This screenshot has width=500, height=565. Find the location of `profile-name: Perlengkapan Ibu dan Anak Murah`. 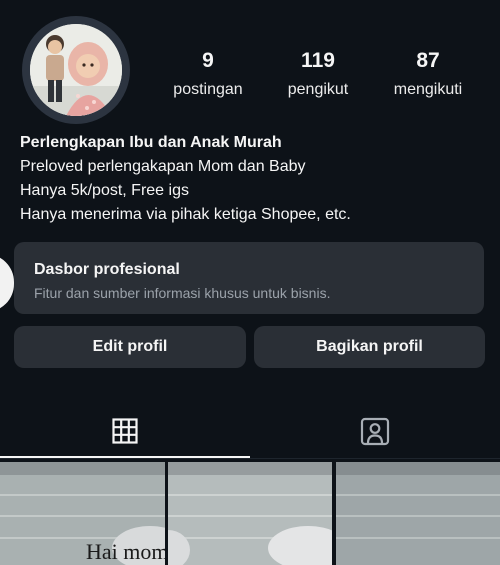

profile-name: Perlengkapan Ibu dan Anak Murah is located at coordinates (151, 142).